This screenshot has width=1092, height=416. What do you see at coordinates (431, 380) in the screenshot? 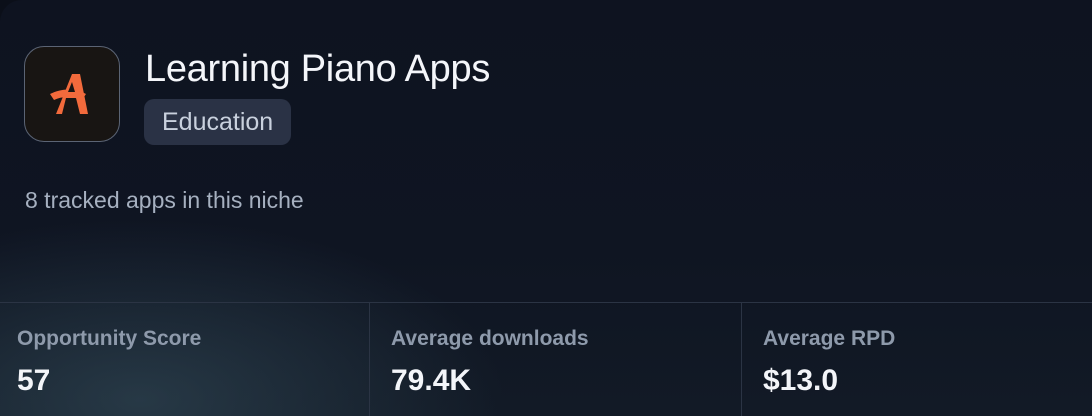
I see `stat-value: 79.4K` at bounding box center [431, 380].